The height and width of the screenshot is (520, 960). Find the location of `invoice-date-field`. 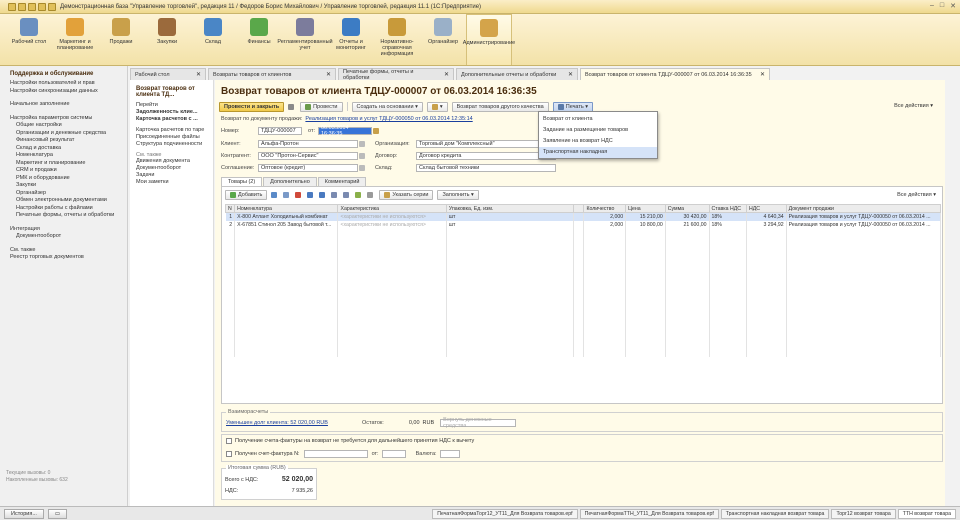

invoice-date-field is located at coordinates (393, 454).